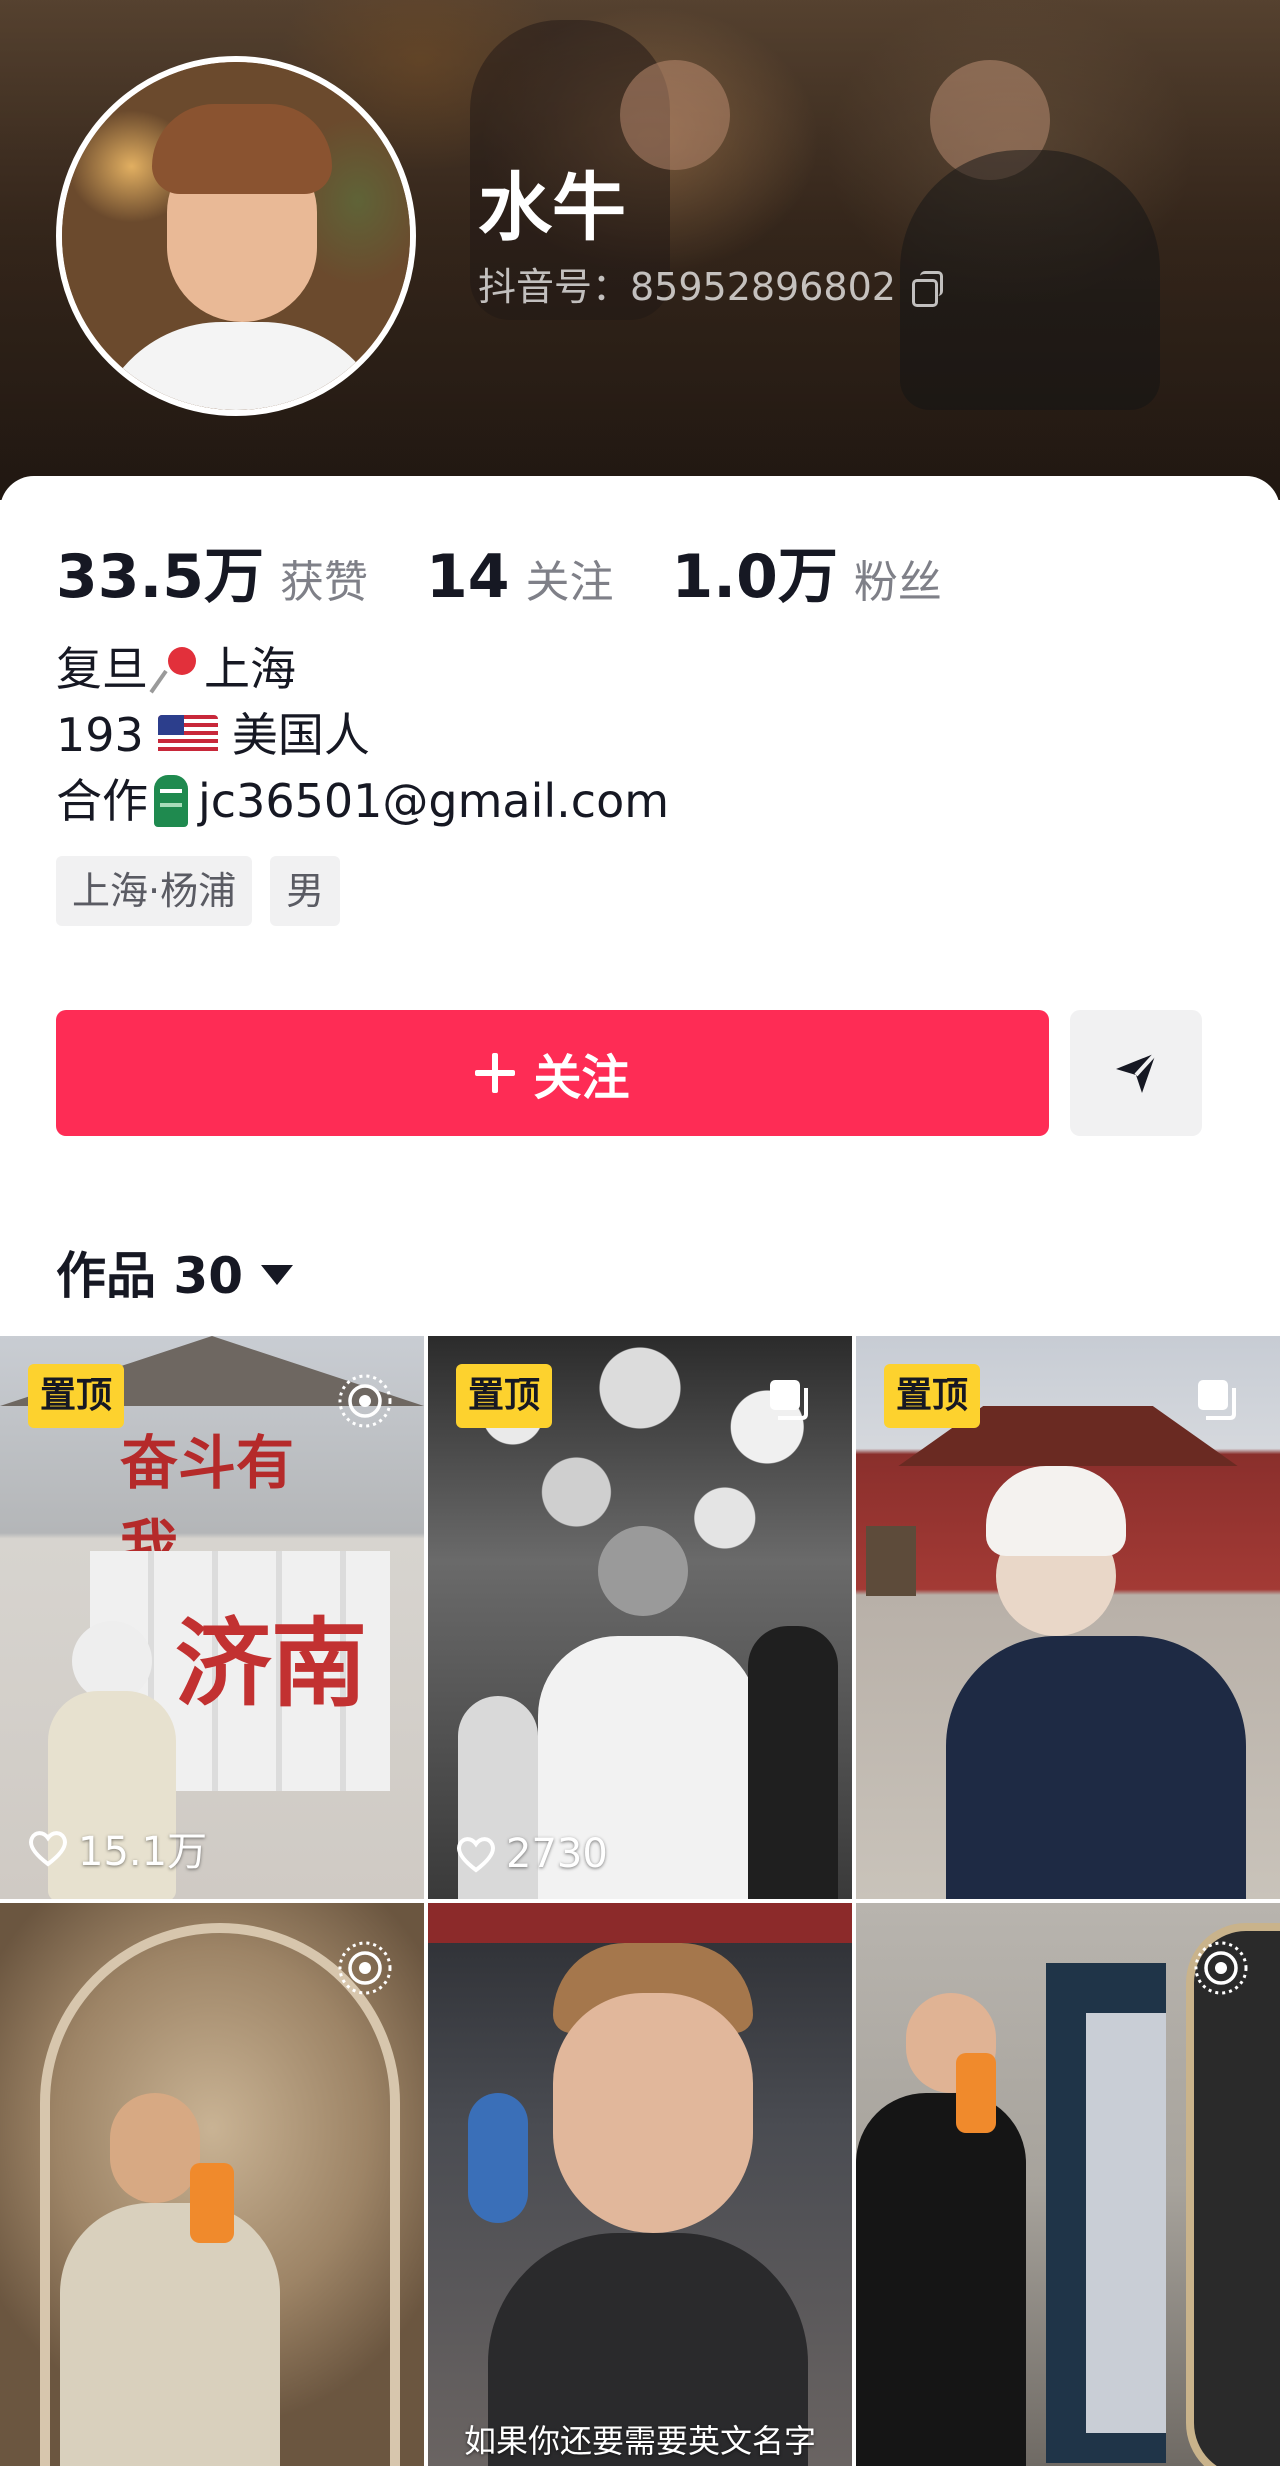 This screenshot has width=1280, height=2466. What do you see at coordinates (640, 1617) in the screenshot?
I see `video-thumbnail: 置顶 2730` at bounding box center [640, 1617].